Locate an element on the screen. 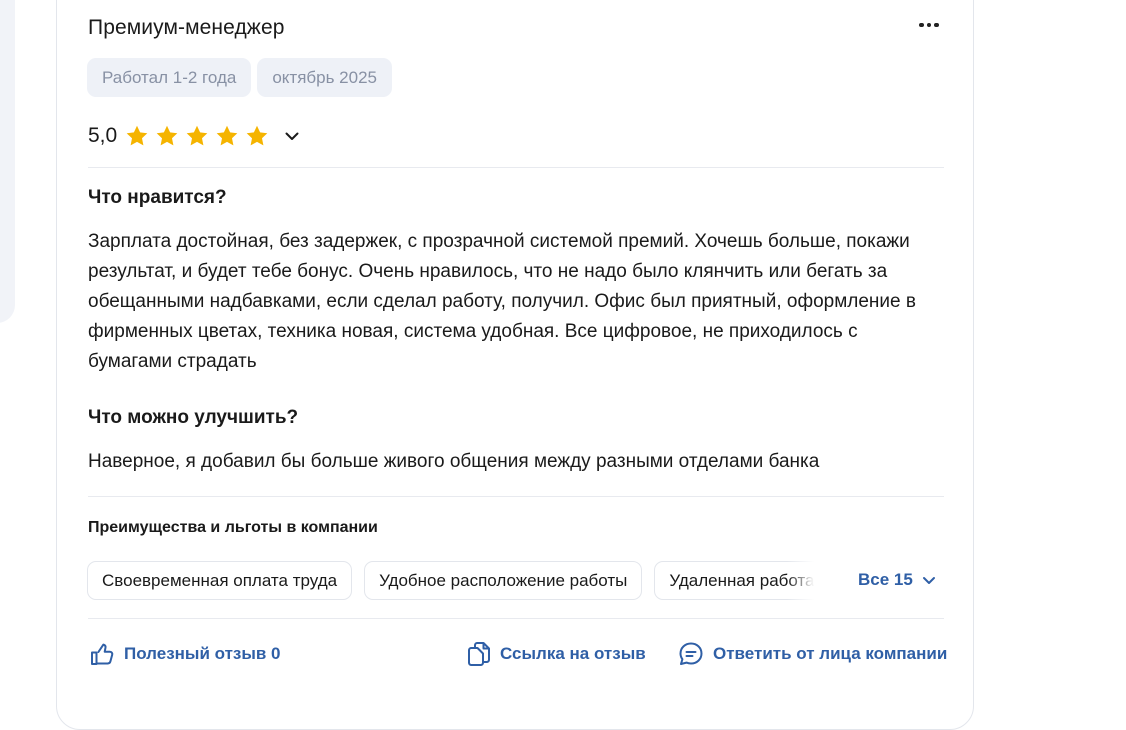  show-all-benefits-label: Все 15 is located at coordinates (885, 579).